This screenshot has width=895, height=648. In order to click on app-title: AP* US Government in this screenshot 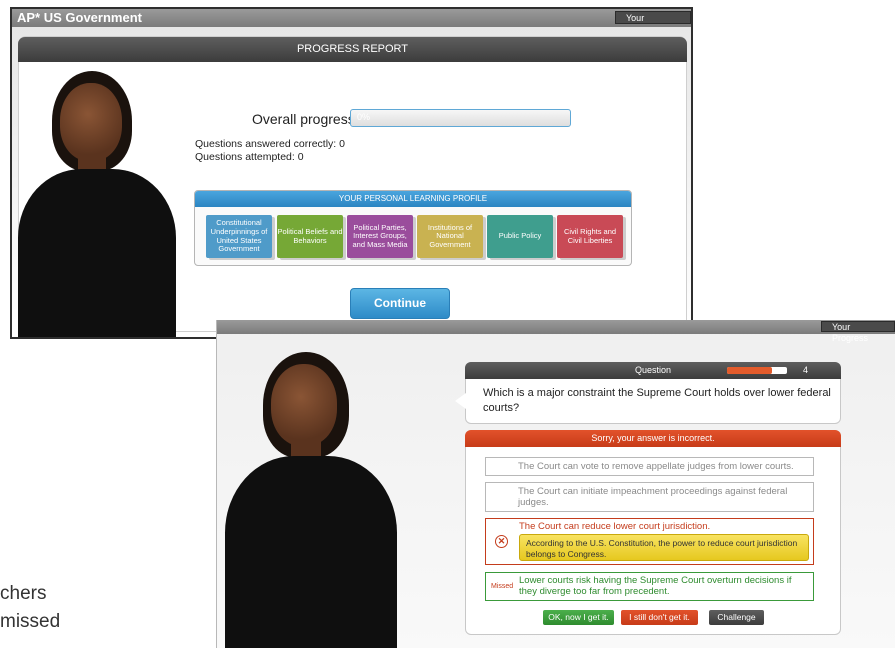, I will do `click(79, 17)`.